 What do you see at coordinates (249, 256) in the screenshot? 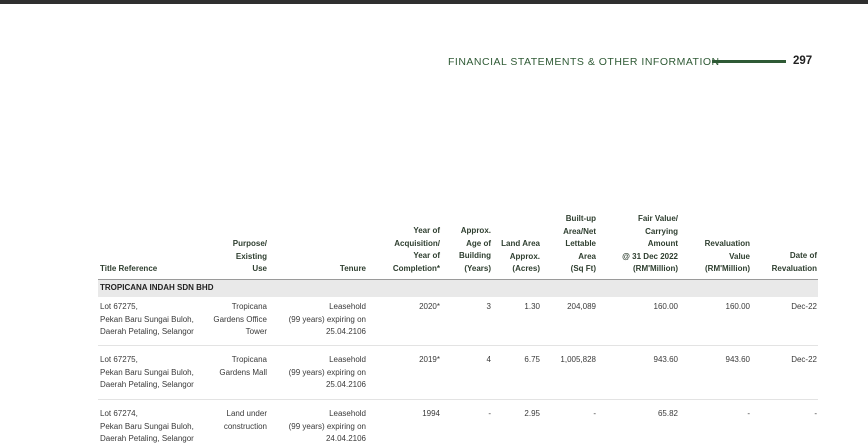
I see `col-header-purpose: Purpose/ Existing Use` at bounding box center [249, 256].